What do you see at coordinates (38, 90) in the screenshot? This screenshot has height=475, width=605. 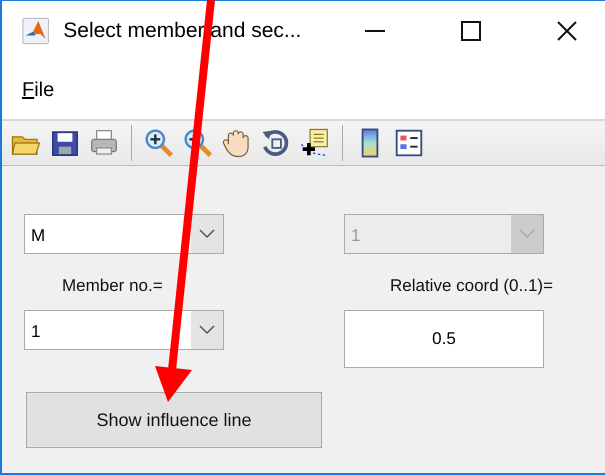 I see `menu-item: File` at bounding box center [38, 90].